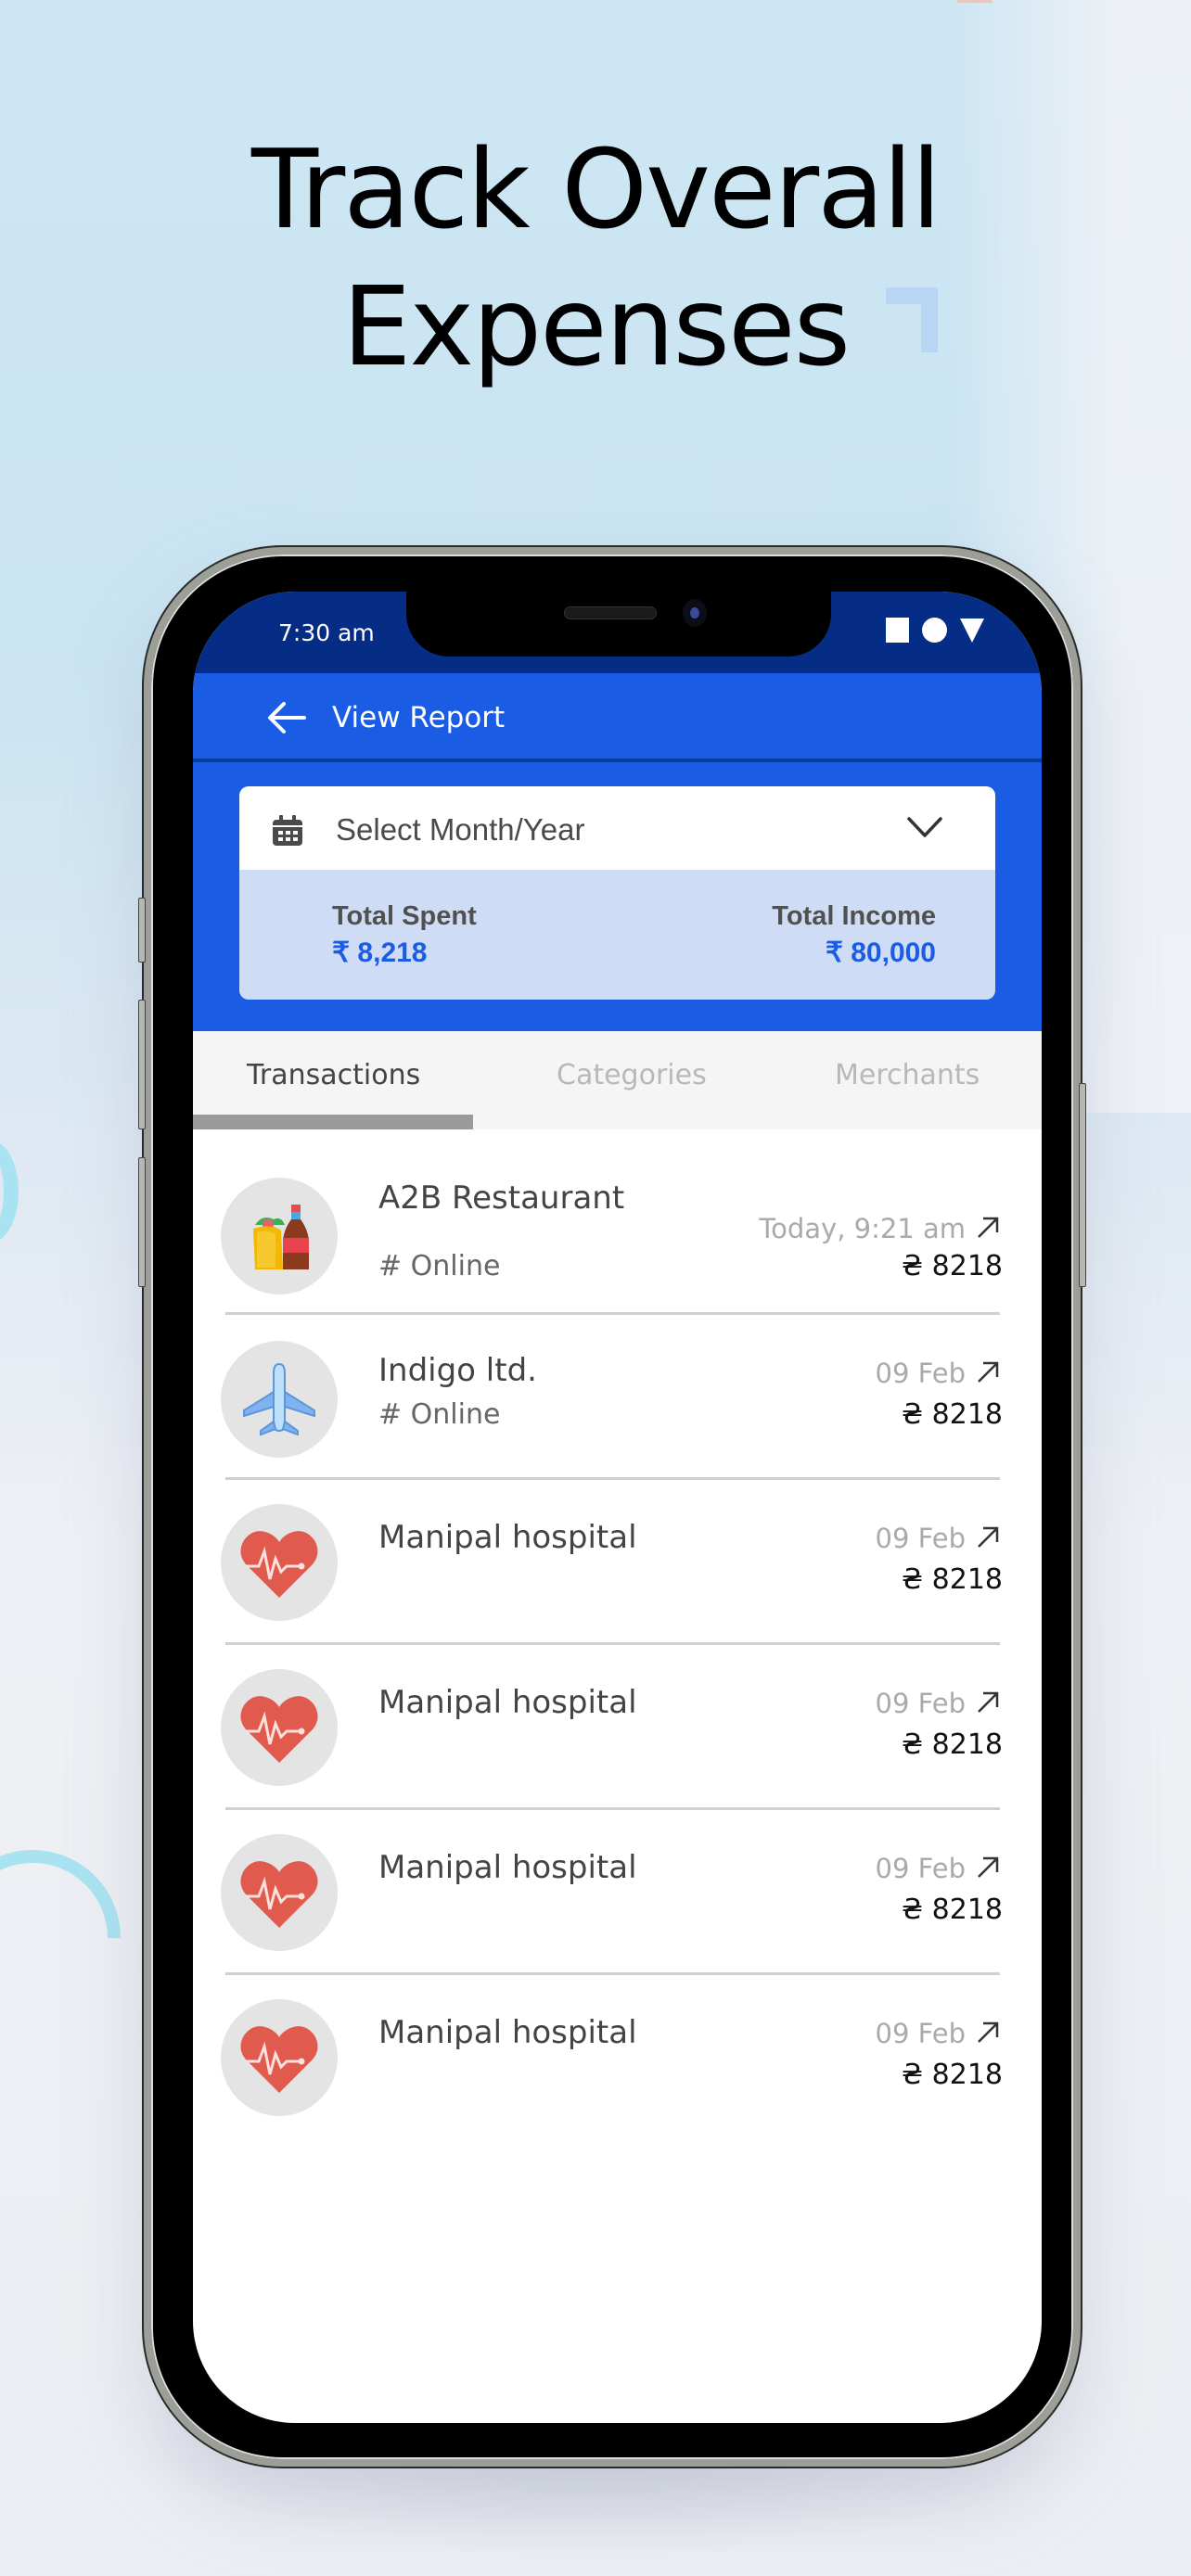  I want to click on total-spent-value: ₹ 8,218, so click(380, 952).